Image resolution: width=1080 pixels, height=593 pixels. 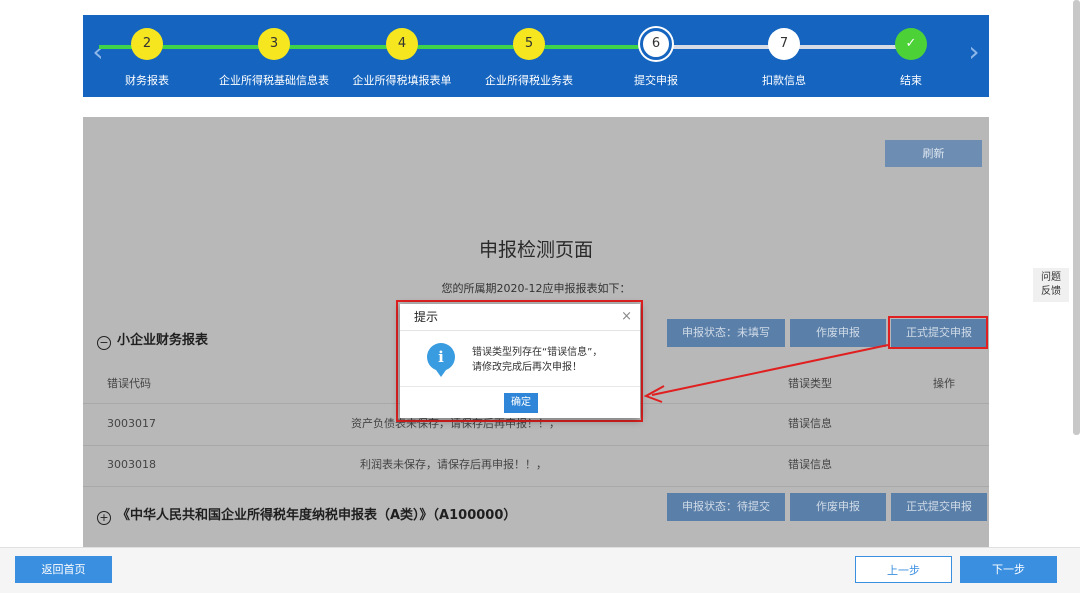 What do you see at coordinates (537, 352) in the screenshot?
I see `message-line: 错误类型列存在“错误信息”，` at bounding box center [537, 352].